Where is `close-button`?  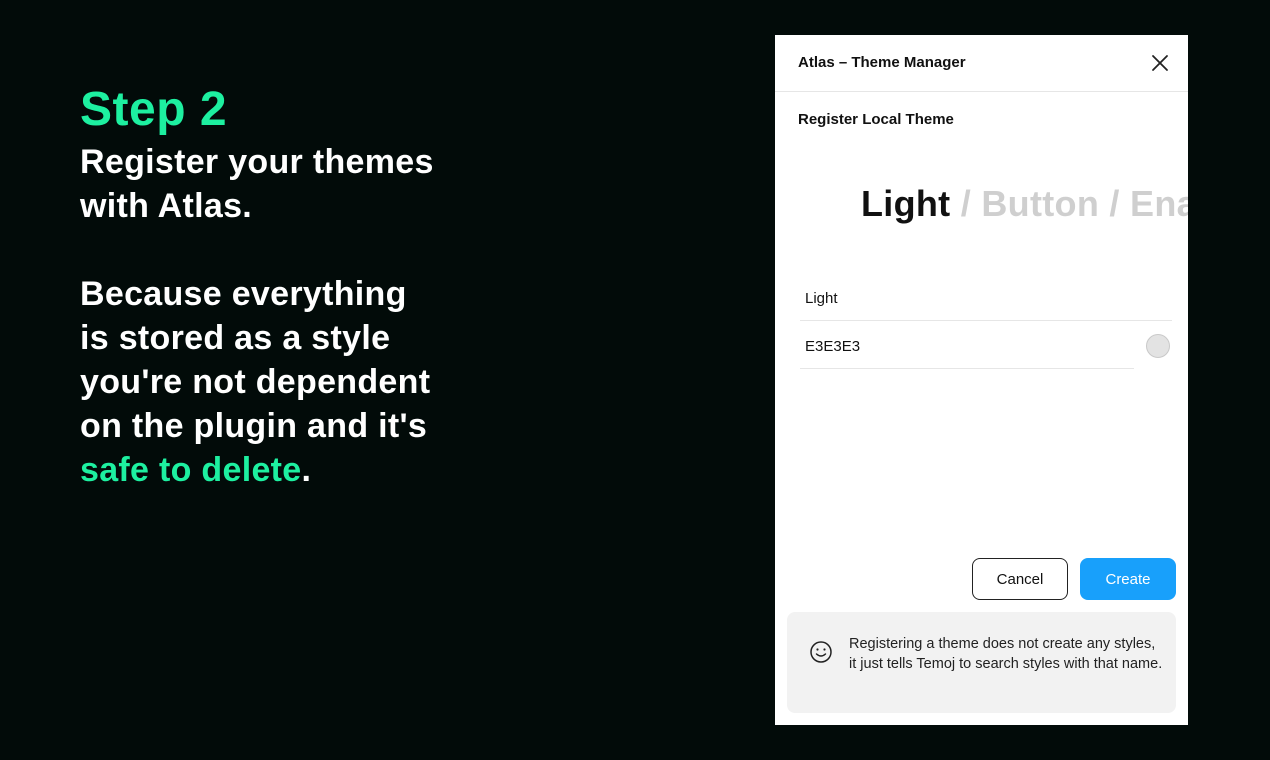 close-button is located at coordinates (1160, 63).